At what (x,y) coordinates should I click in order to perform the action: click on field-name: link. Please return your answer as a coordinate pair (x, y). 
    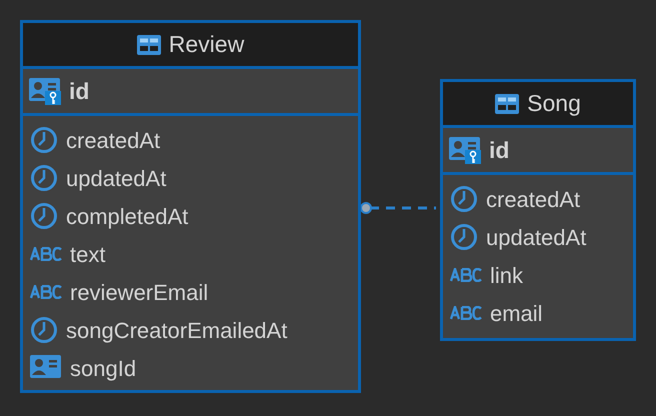
    Looking at the image, I should click on (507, 276).